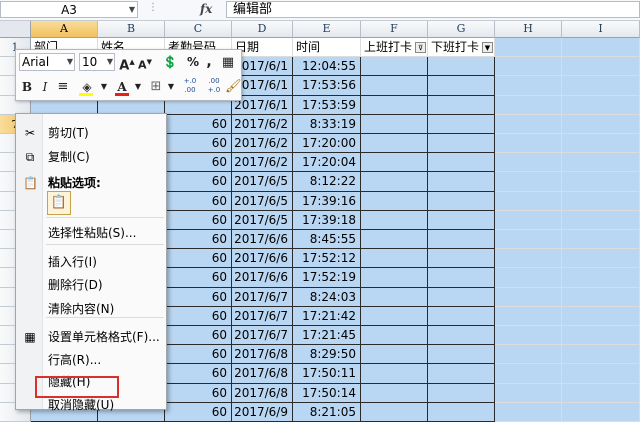 The width and height of the screenshot is (640, 422). Describe the element at coordinates (59, 203) in the screenshot. I see `paste-icon: 📋` at that location.